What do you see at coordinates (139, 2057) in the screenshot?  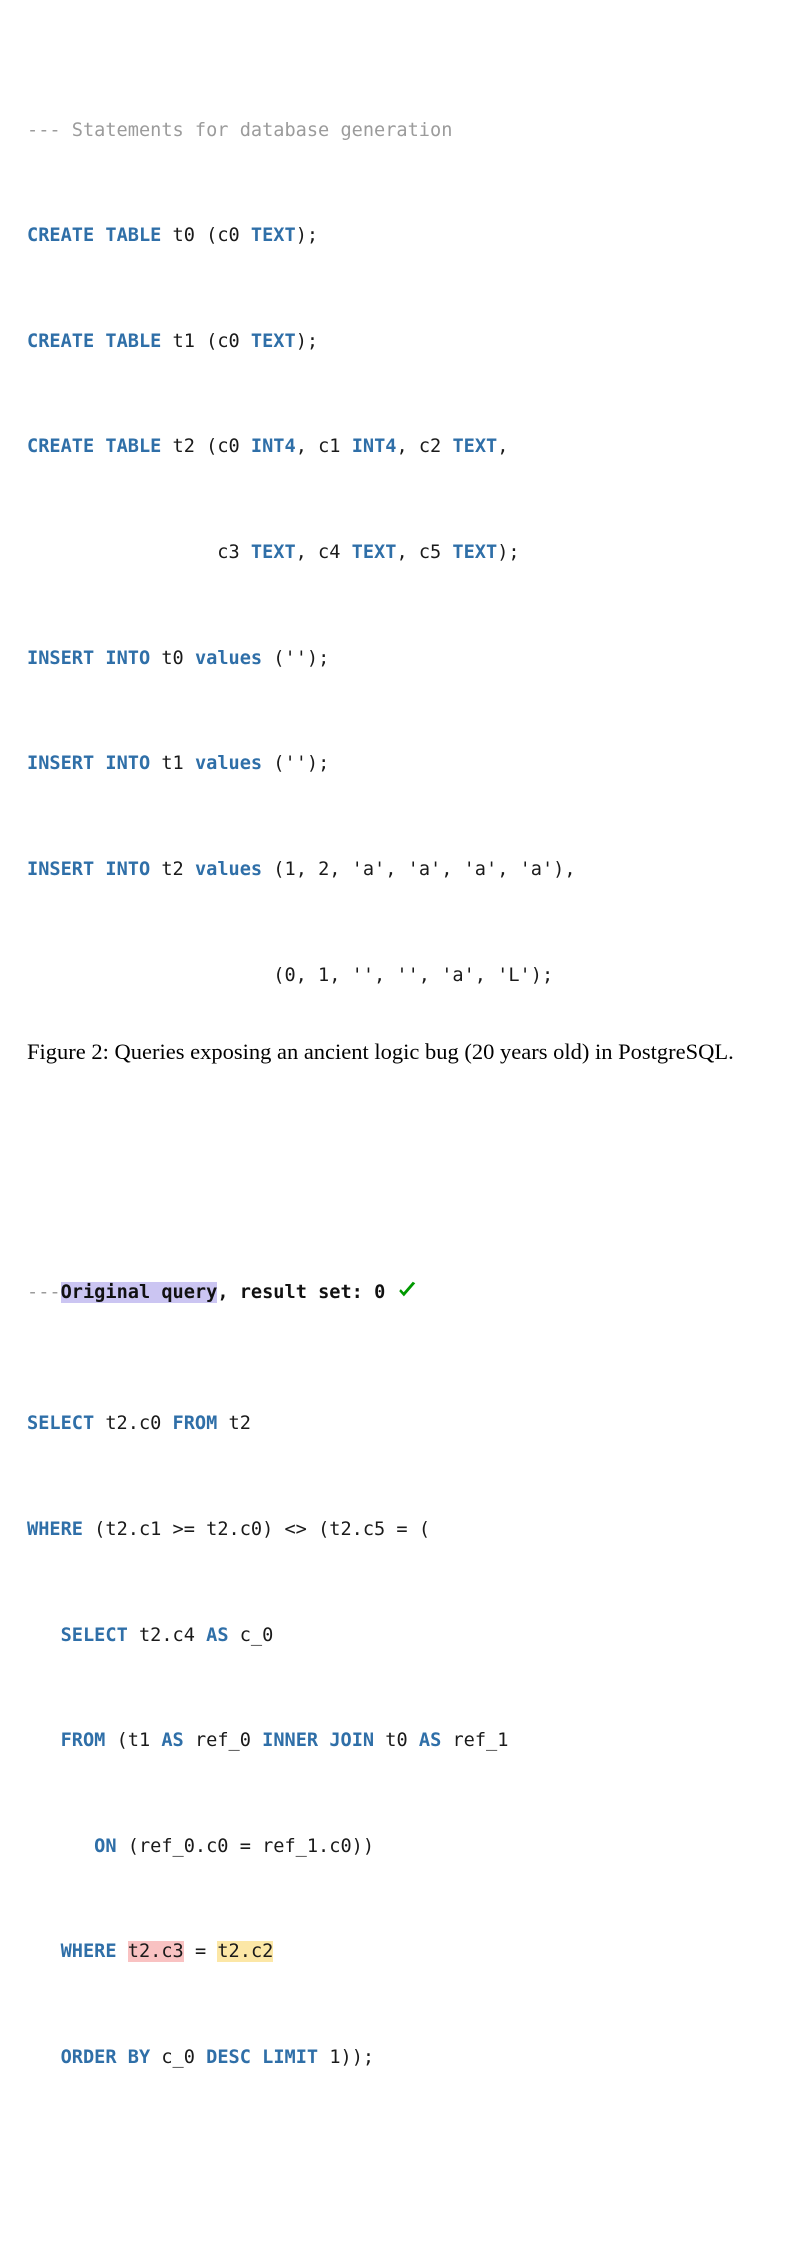 I see `kw-by: BY` at bounding box center [139, 2057].